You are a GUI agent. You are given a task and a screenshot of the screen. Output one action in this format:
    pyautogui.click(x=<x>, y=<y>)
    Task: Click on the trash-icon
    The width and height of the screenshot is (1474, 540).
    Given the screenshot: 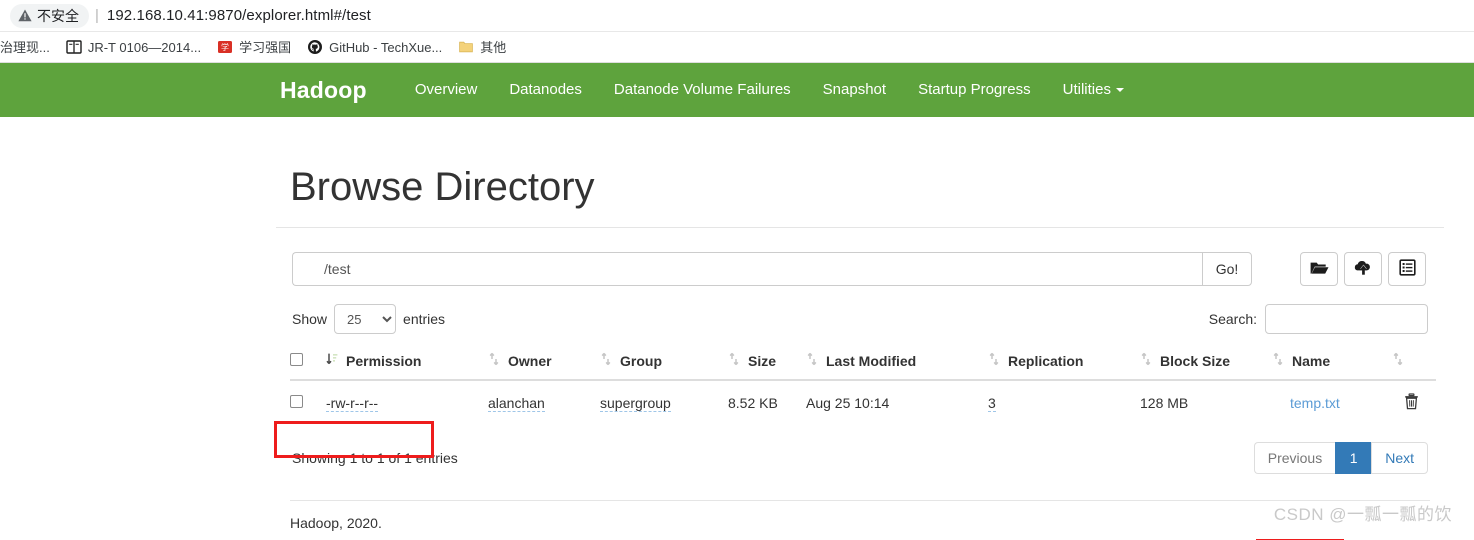 What is the action you would take?
    pyautogui.click(x=1411, y=403)
    